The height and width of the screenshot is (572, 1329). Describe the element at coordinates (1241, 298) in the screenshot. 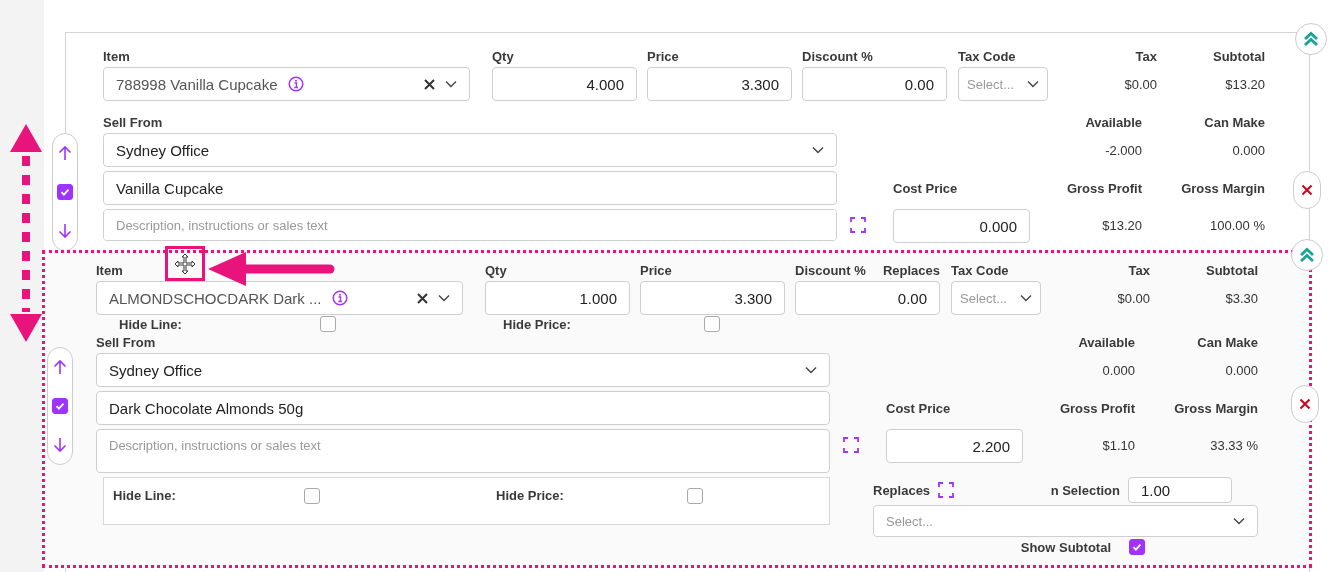

I see `subtotal-amount: $3.30` at that location.